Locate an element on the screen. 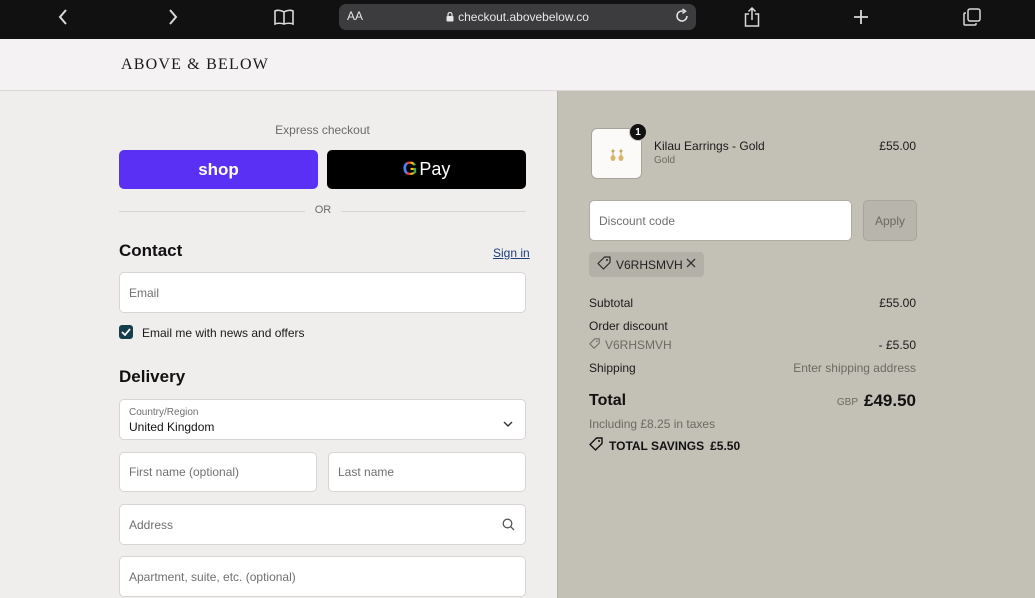 The image size is (1035, 598). product-variant: Gold is located at coordinates (665, 160).